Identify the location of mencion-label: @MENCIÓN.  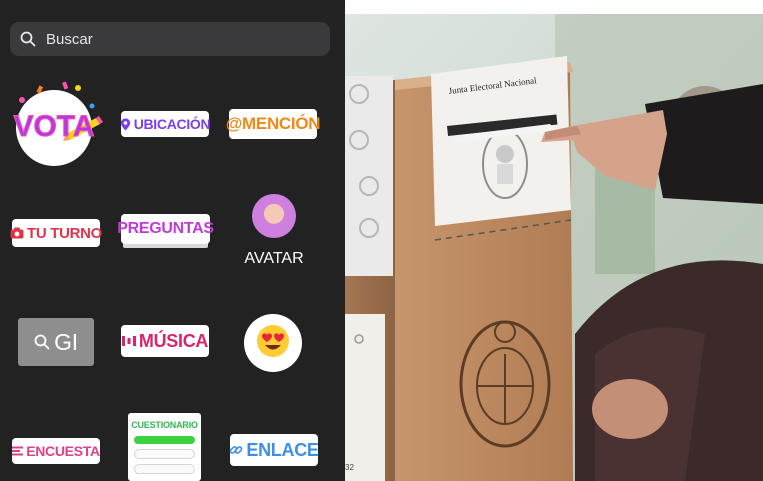
(273, 123).